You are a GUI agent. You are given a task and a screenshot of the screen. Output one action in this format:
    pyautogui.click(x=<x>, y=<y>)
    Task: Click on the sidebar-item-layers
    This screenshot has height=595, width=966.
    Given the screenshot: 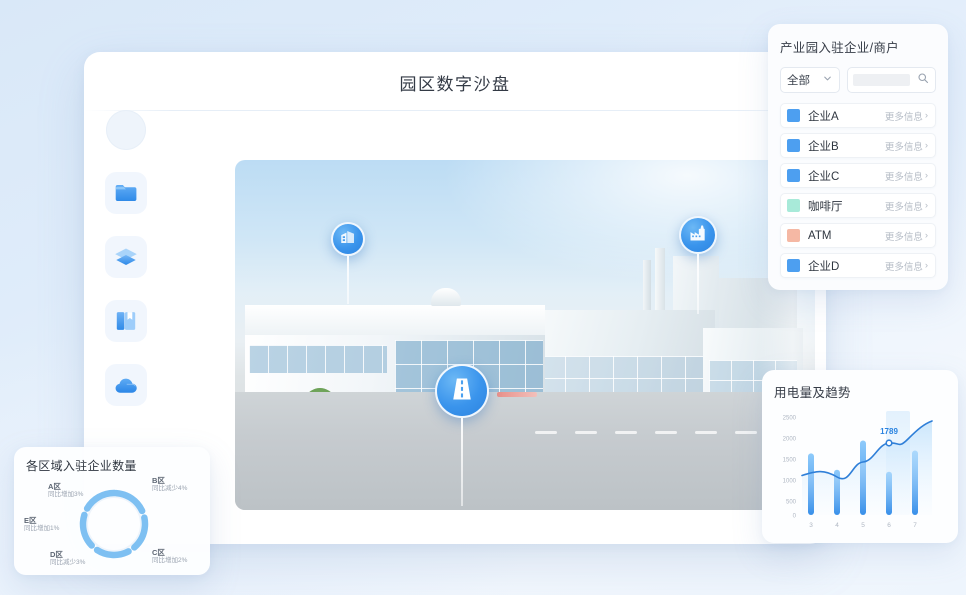 What is the action you would take?
    pyautogui.click(x=126, y=257)
    